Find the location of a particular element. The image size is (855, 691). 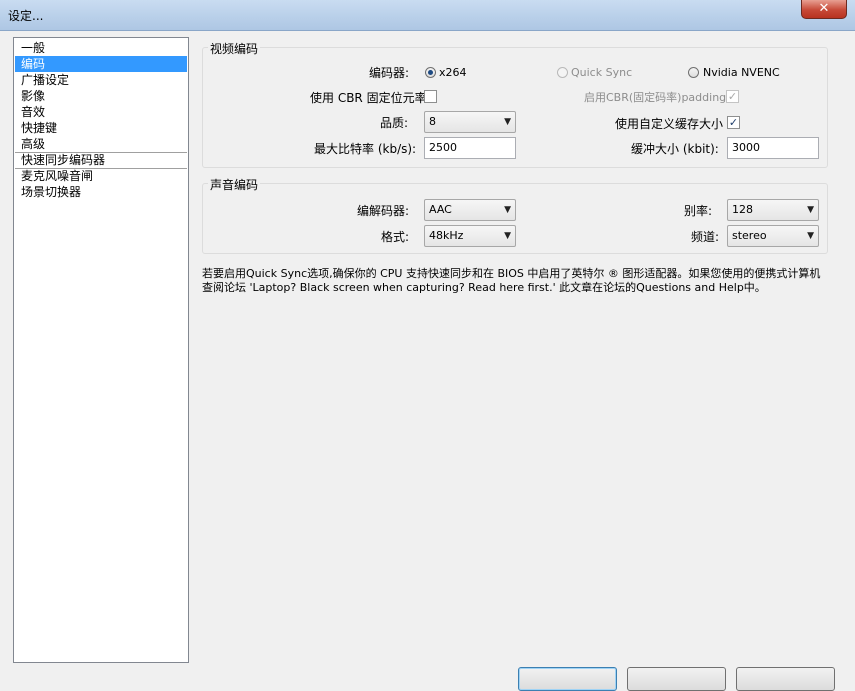

audio-bitrate-select: 128 ▼ is located at coordinates (773, 210).